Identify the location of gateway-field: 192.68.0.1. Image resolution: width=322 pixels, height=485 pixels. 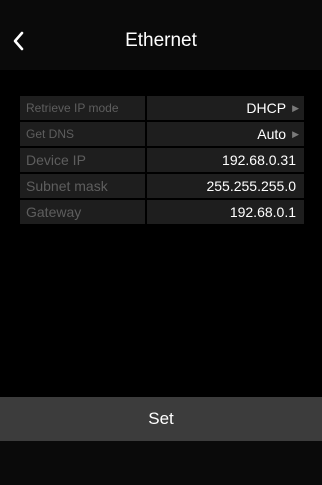
(225, 212).